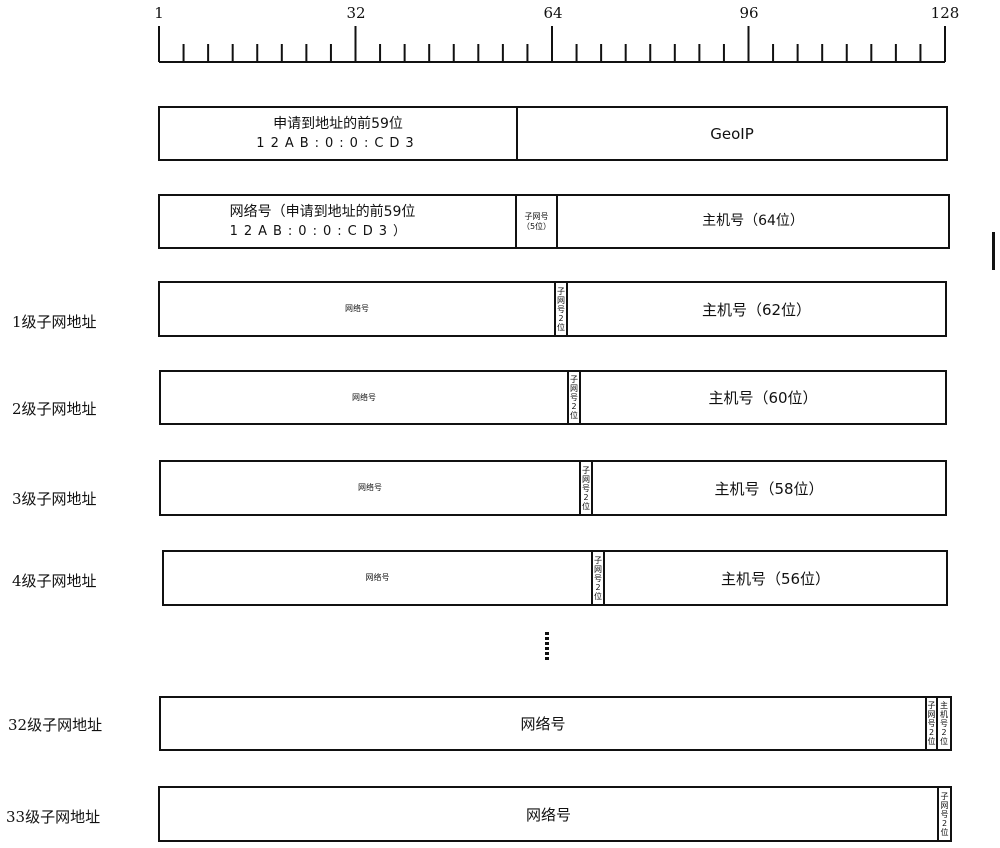 This screenshot has width=1000, height=848. I want to click on host-segment: 主机号（56位）, so click(775, 578).